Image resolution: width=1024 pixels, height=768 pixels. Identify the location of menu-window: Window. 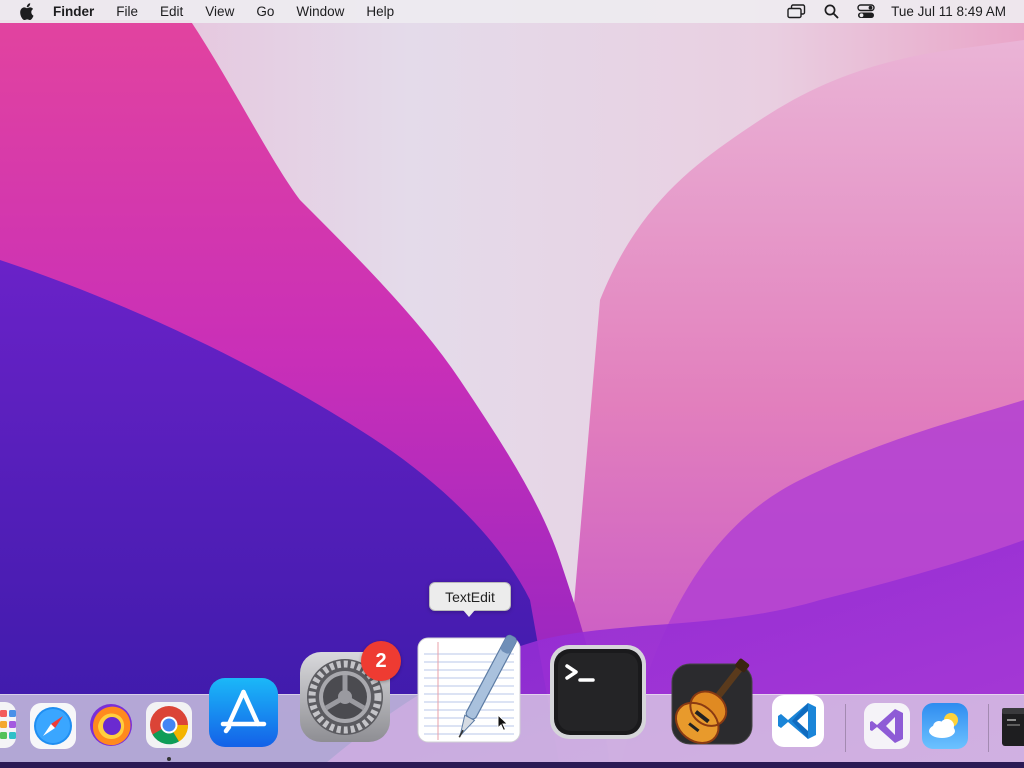
(320, 11).